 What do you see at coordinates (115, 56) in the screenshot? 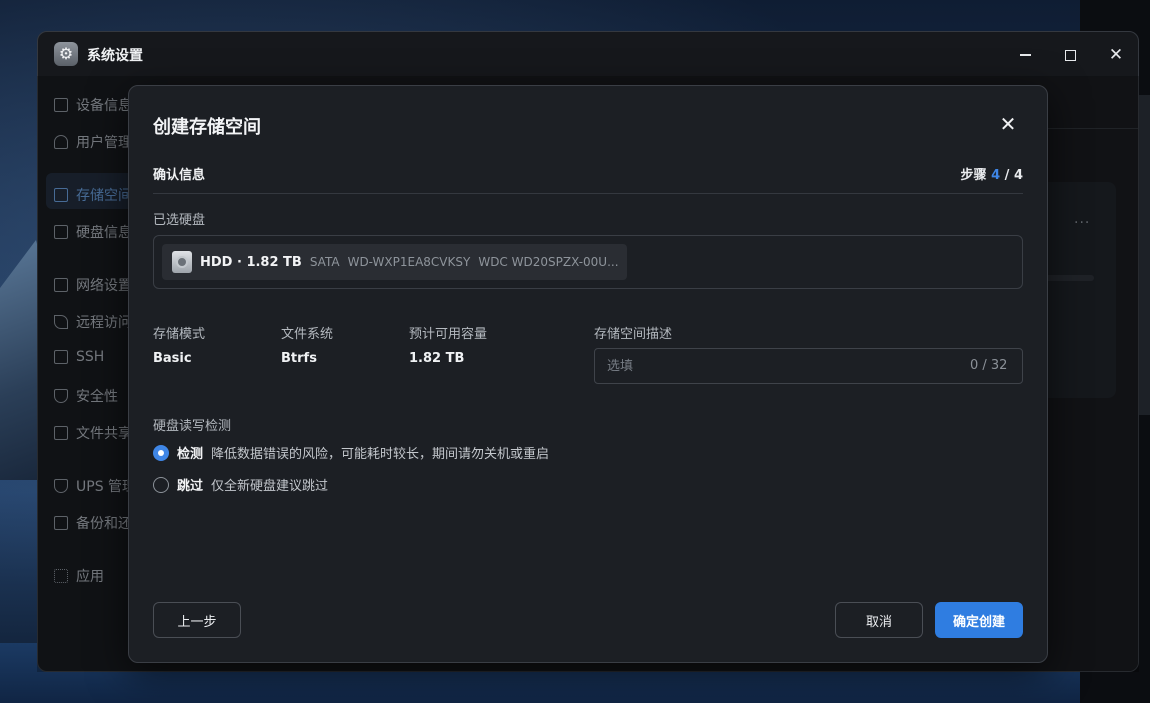
I see `window-title: 系统设置` at bounding box center [115, 56].